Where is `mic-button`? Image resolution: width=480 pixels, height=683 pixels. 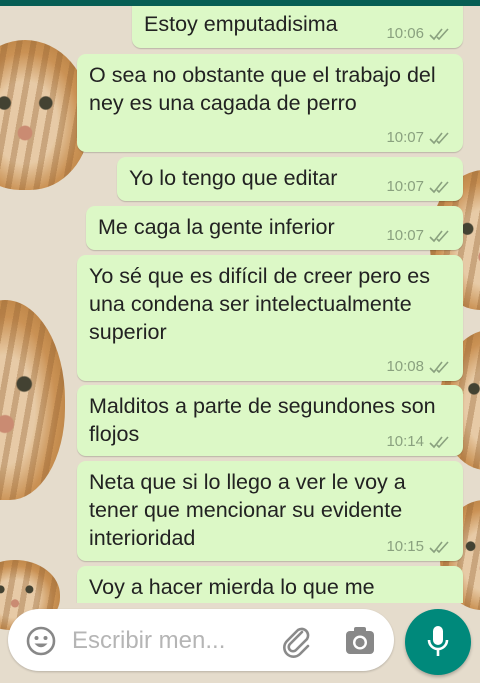 mic-button is located at coordinates (438, 642).